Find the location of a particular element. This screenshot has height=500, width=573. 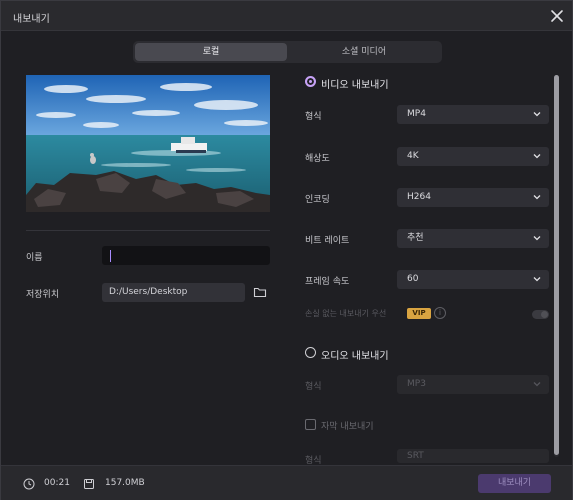

lossless-toggle is located at coordinates (540, 314).